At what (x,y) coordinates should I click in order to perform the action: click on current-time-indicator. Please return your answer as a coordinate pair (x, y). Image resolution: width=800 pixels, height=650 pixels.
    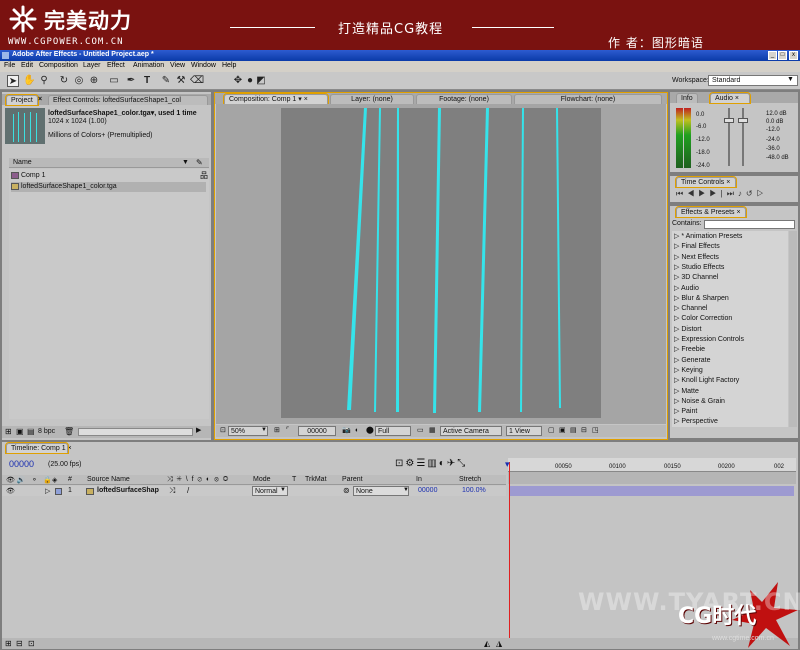
    Looking at the image, I should click on (509, 553).